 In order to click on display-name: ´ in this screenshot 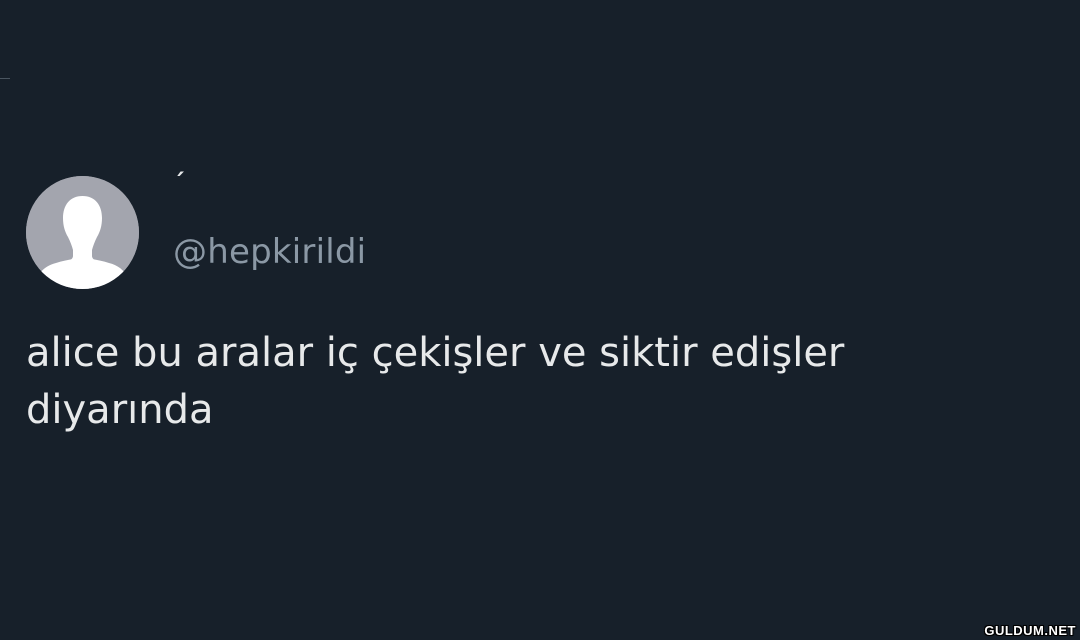, I will do `click(179, 183)`.